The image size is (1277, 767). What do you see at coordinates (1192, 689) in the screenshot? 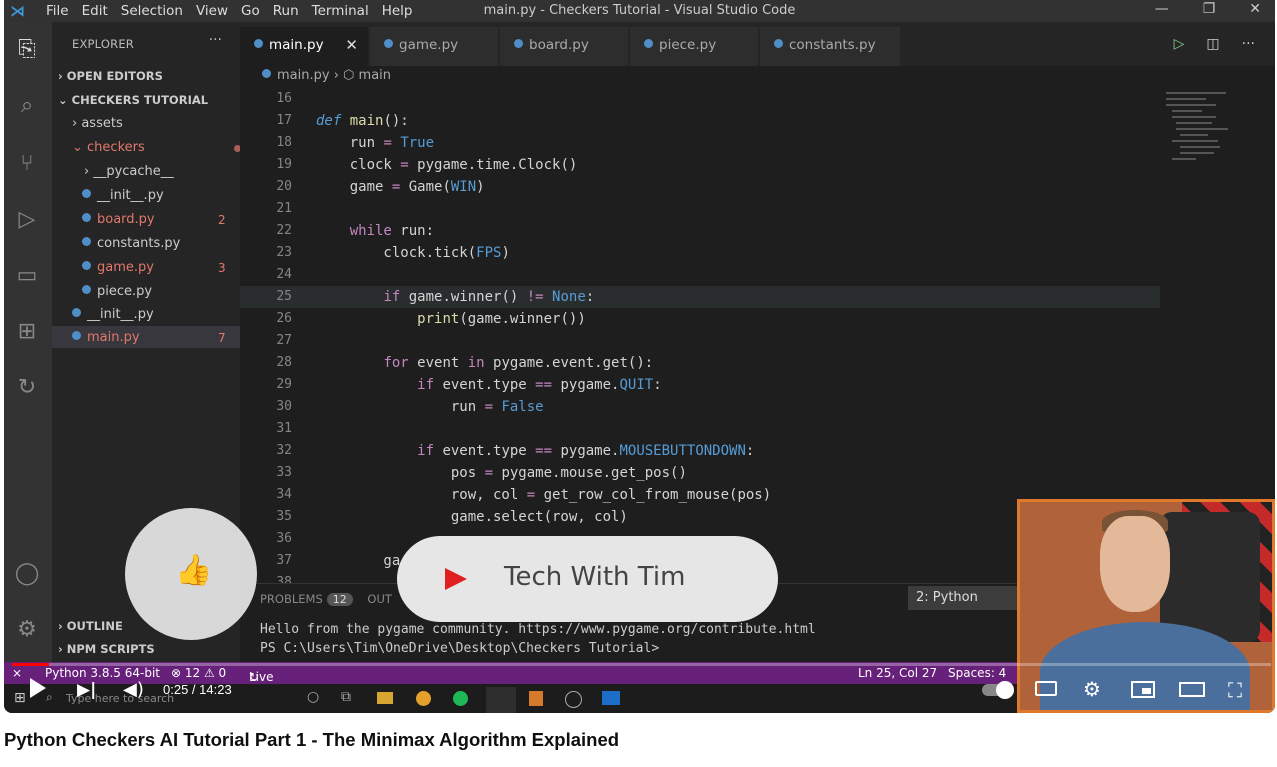
I see `theater-mode-button` at bounding box center [1192, 689].